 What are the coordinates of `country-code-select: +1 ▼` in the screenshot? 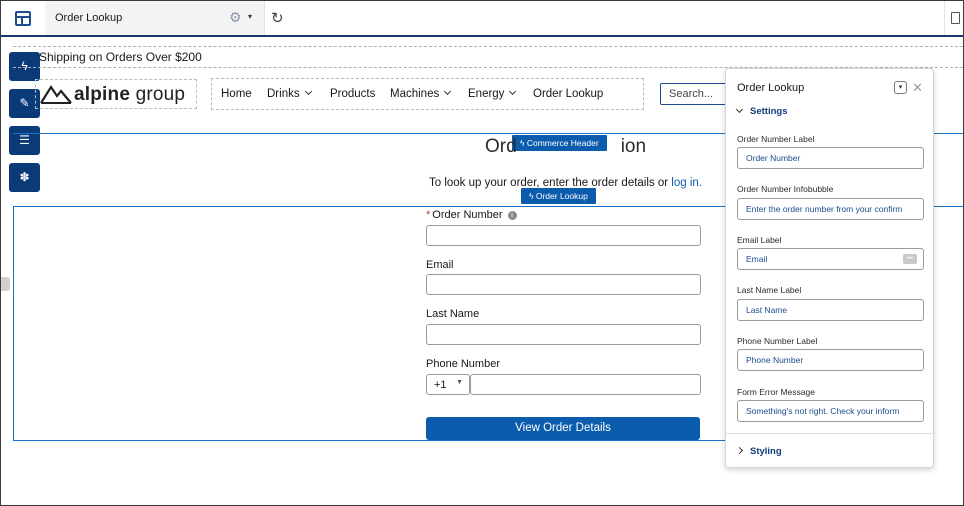 It's located at (448, 384).